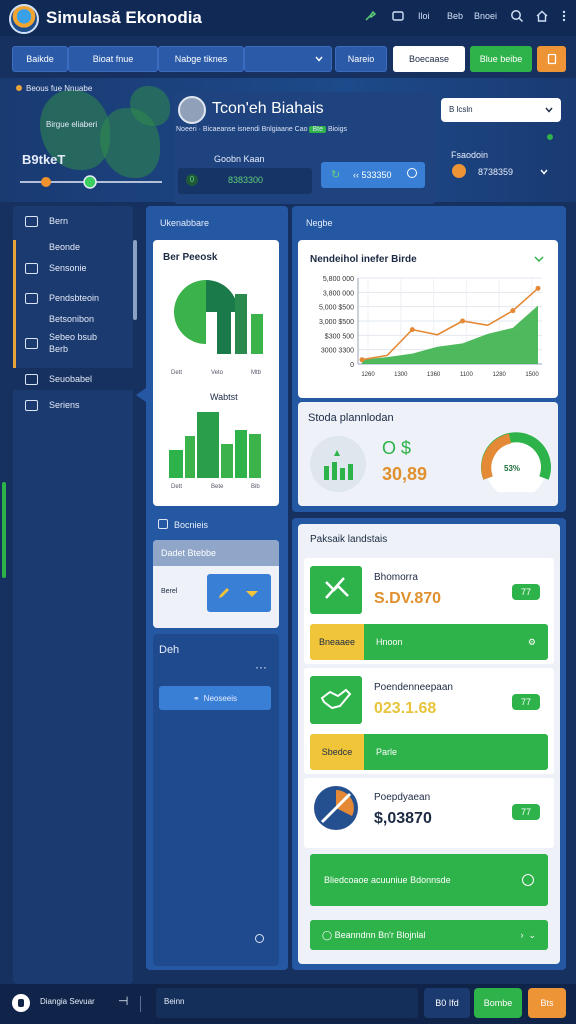 This screenshot has width=576, height=1024. I want to click on list-item-bar: Hnoon ⚙, so click(456, 642).